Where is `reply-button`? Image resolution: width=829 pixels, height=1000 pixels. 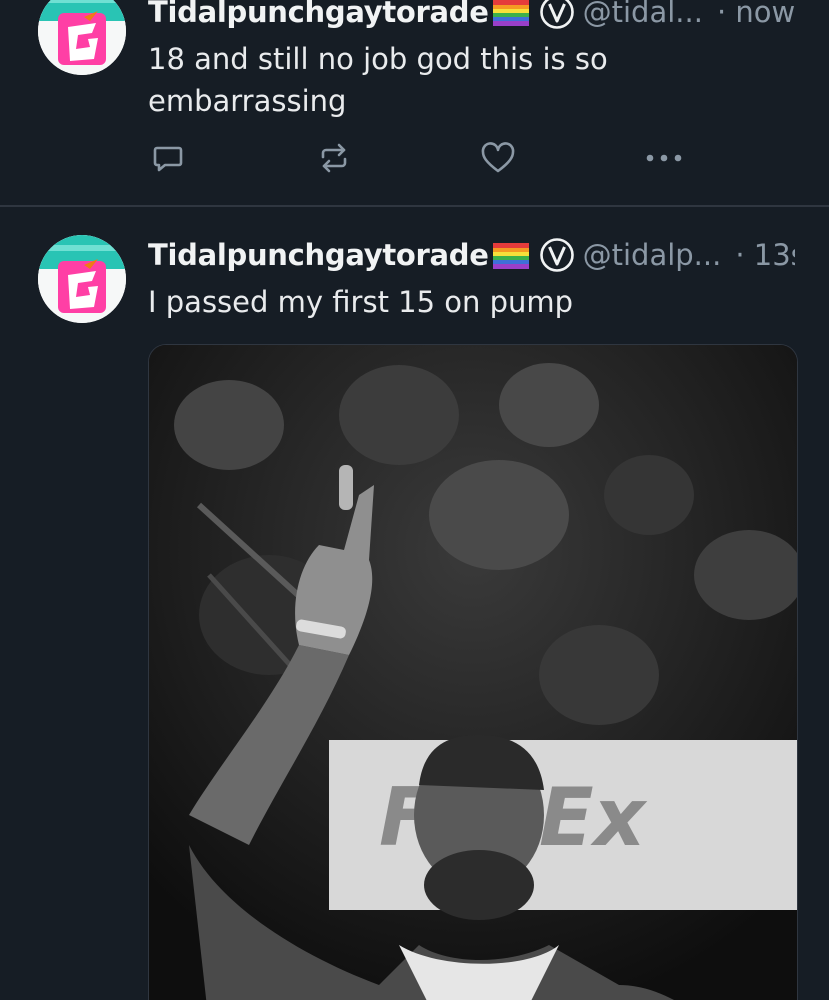
reply-button is located at coordinates (168, 158).